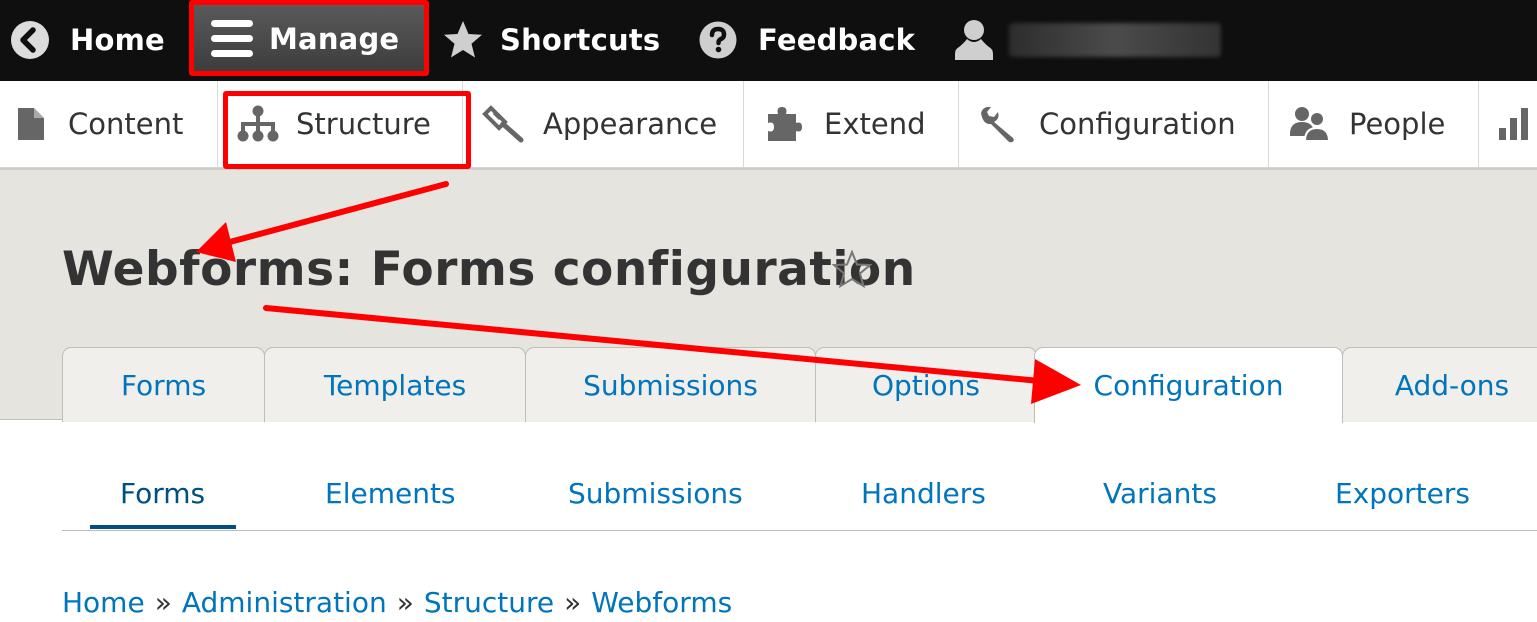 Image resolution: width=1537 pixels, height=622 pixels. Describe the element at coordinates (1160, 493) in the screenshot. I see `subtab-variants: Variants` at that location.